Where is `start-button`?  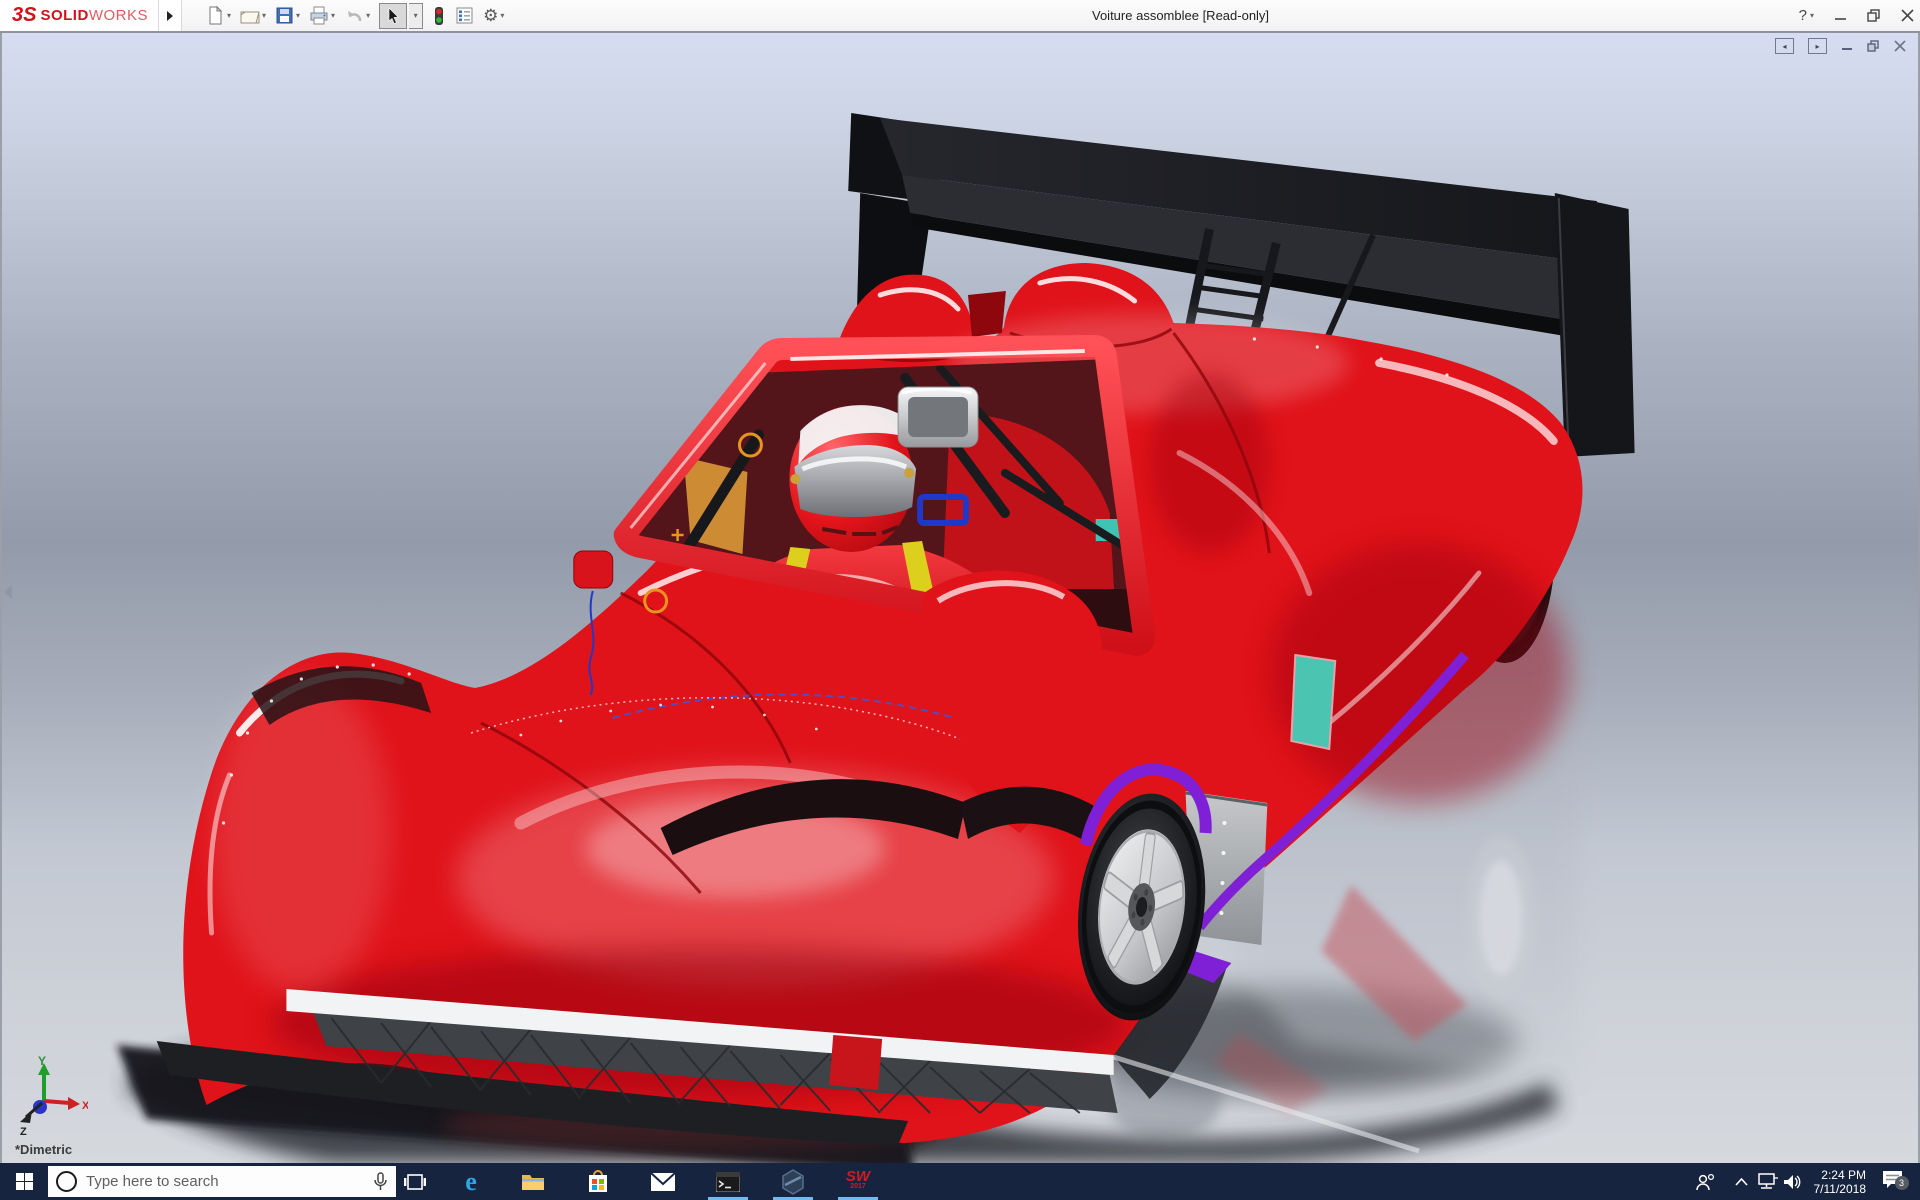
start-button is located at coordinates (24, 1181).